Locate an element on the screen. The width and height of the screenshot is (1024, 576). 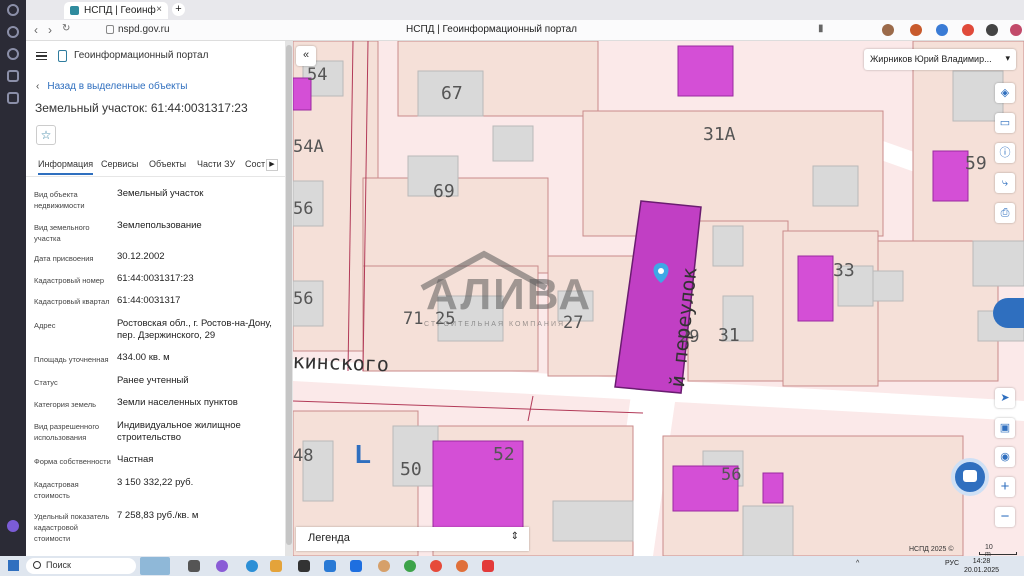
back-icon: ‹ is located at coordinates (36, 30).